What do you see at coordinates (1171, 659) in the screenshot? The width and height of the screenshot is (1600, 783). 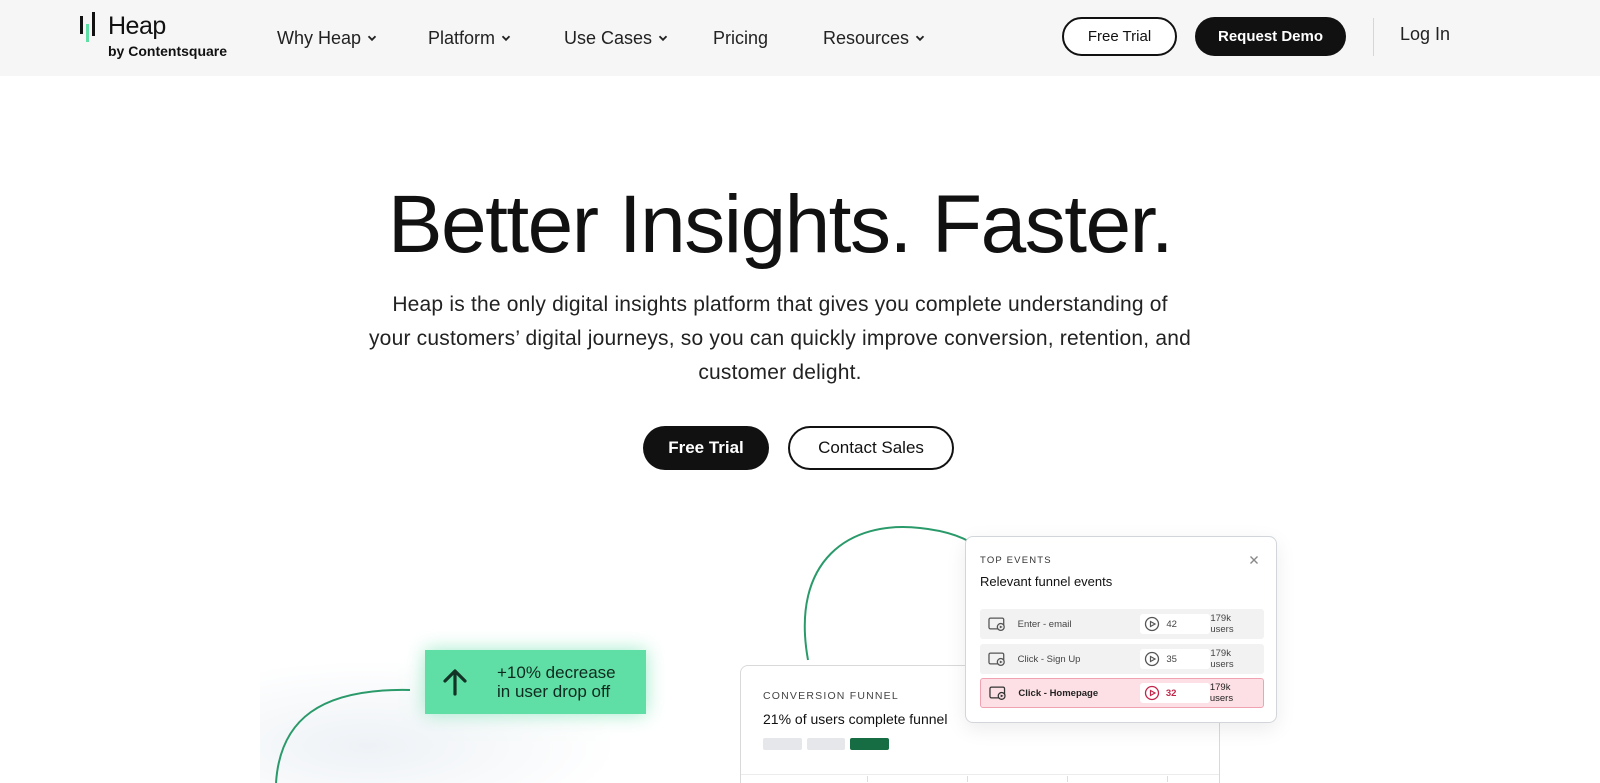 I see `event-sessions-count: 35` at bounding box center [1171, 659].